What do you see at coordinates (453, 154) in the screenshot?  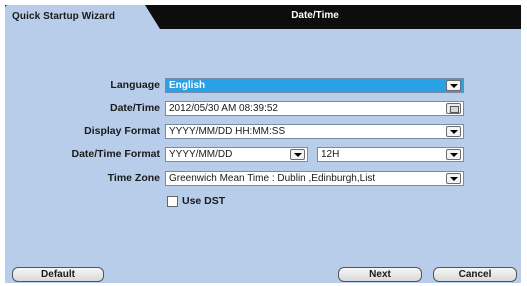 I see `hour-format-dropdown-icon` at bounding box center [453, 154].